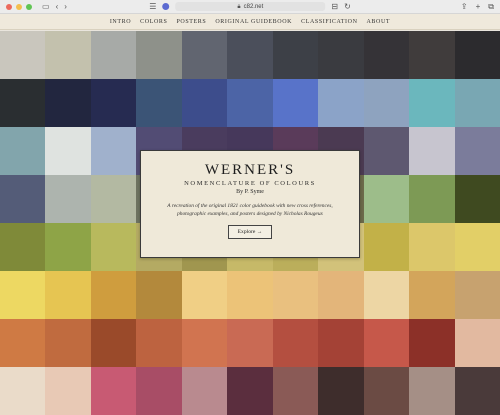 The height and width of the screenshot is (415, 500). I want to click on zoom-window-button, so click(29, 6).